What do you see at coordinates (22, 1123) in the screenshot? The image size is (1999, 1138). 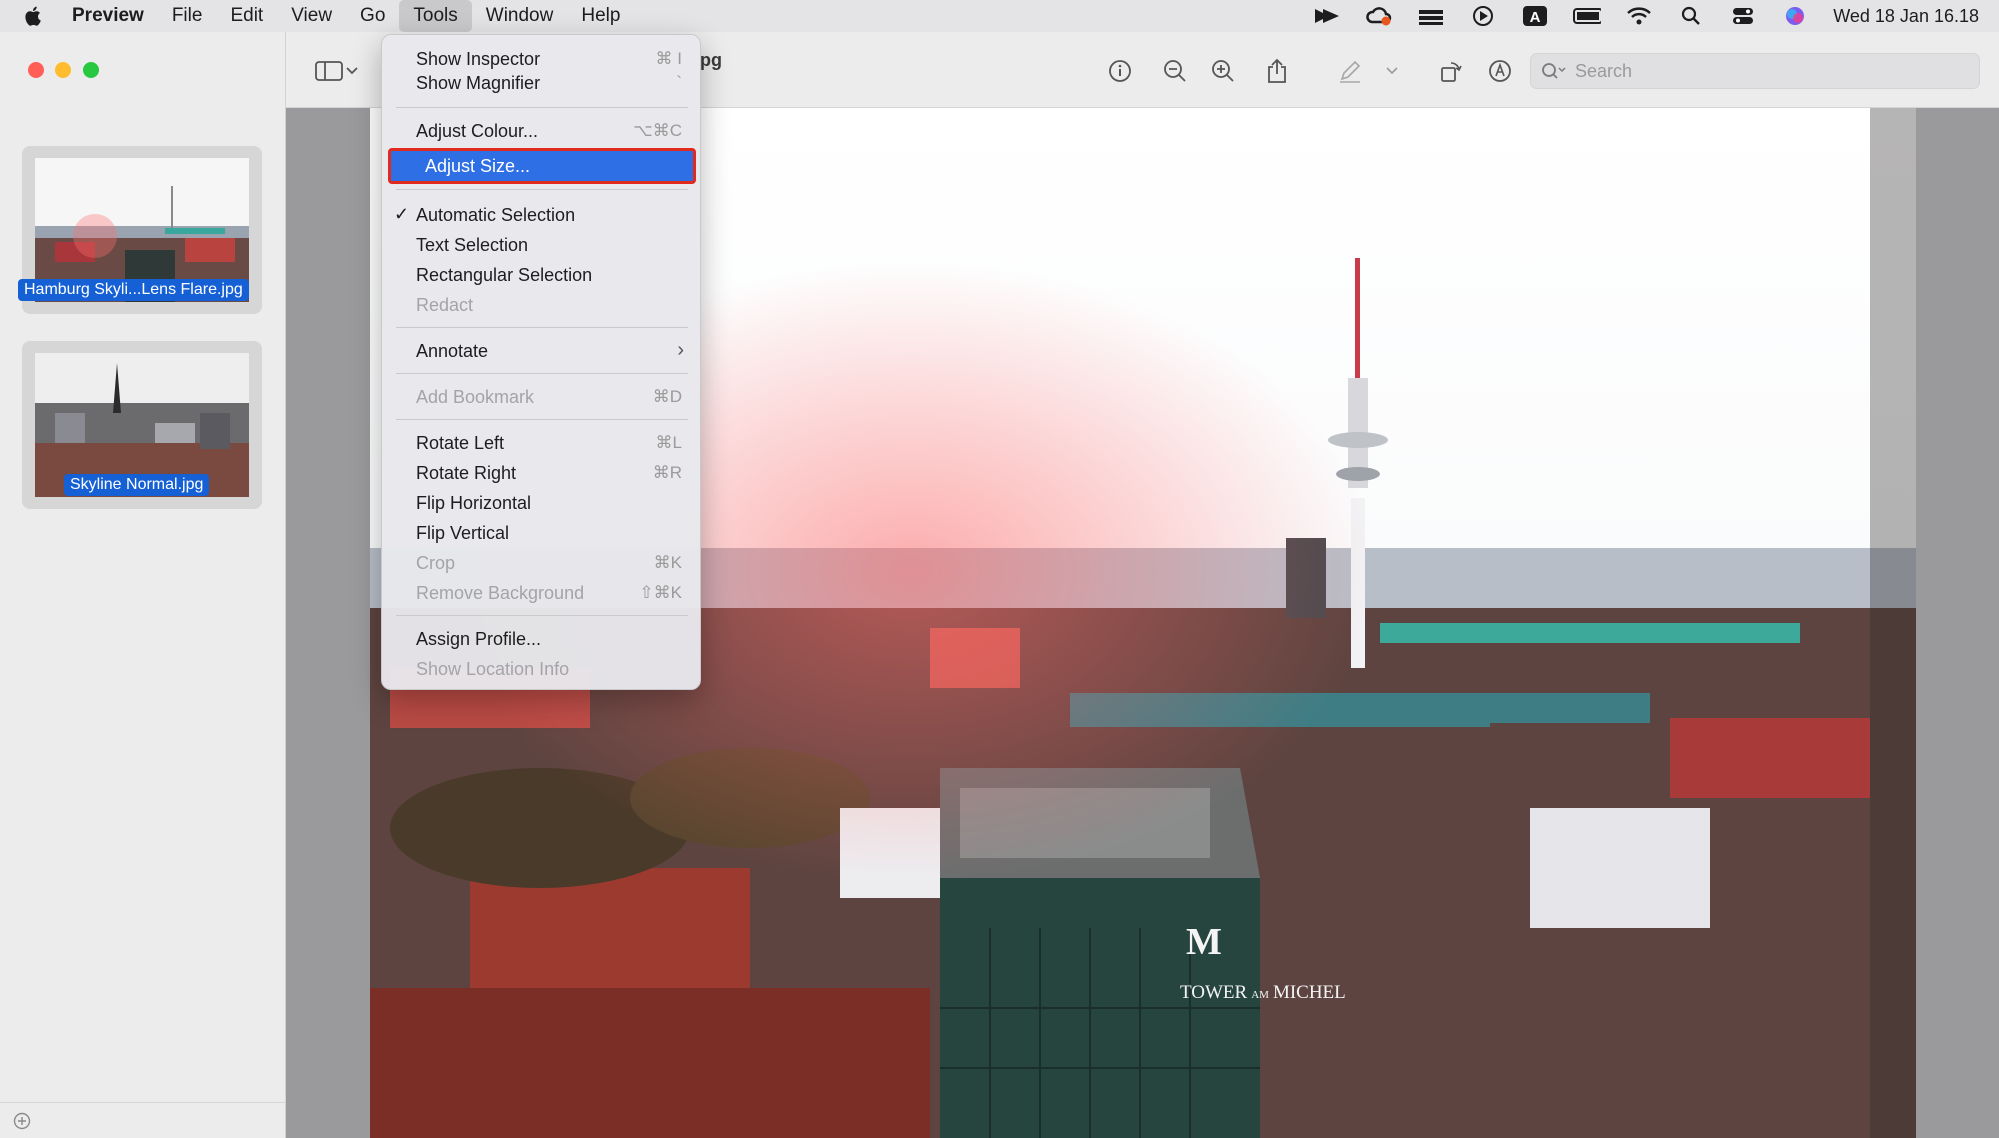 I see `add-page-icon` at bounding box center [22, 1123].